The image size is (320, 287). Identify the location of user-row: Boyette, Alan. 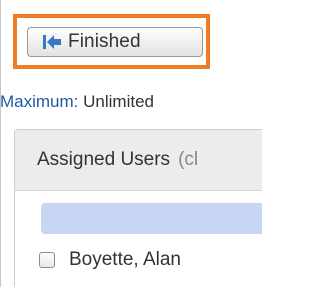
(110, 260).